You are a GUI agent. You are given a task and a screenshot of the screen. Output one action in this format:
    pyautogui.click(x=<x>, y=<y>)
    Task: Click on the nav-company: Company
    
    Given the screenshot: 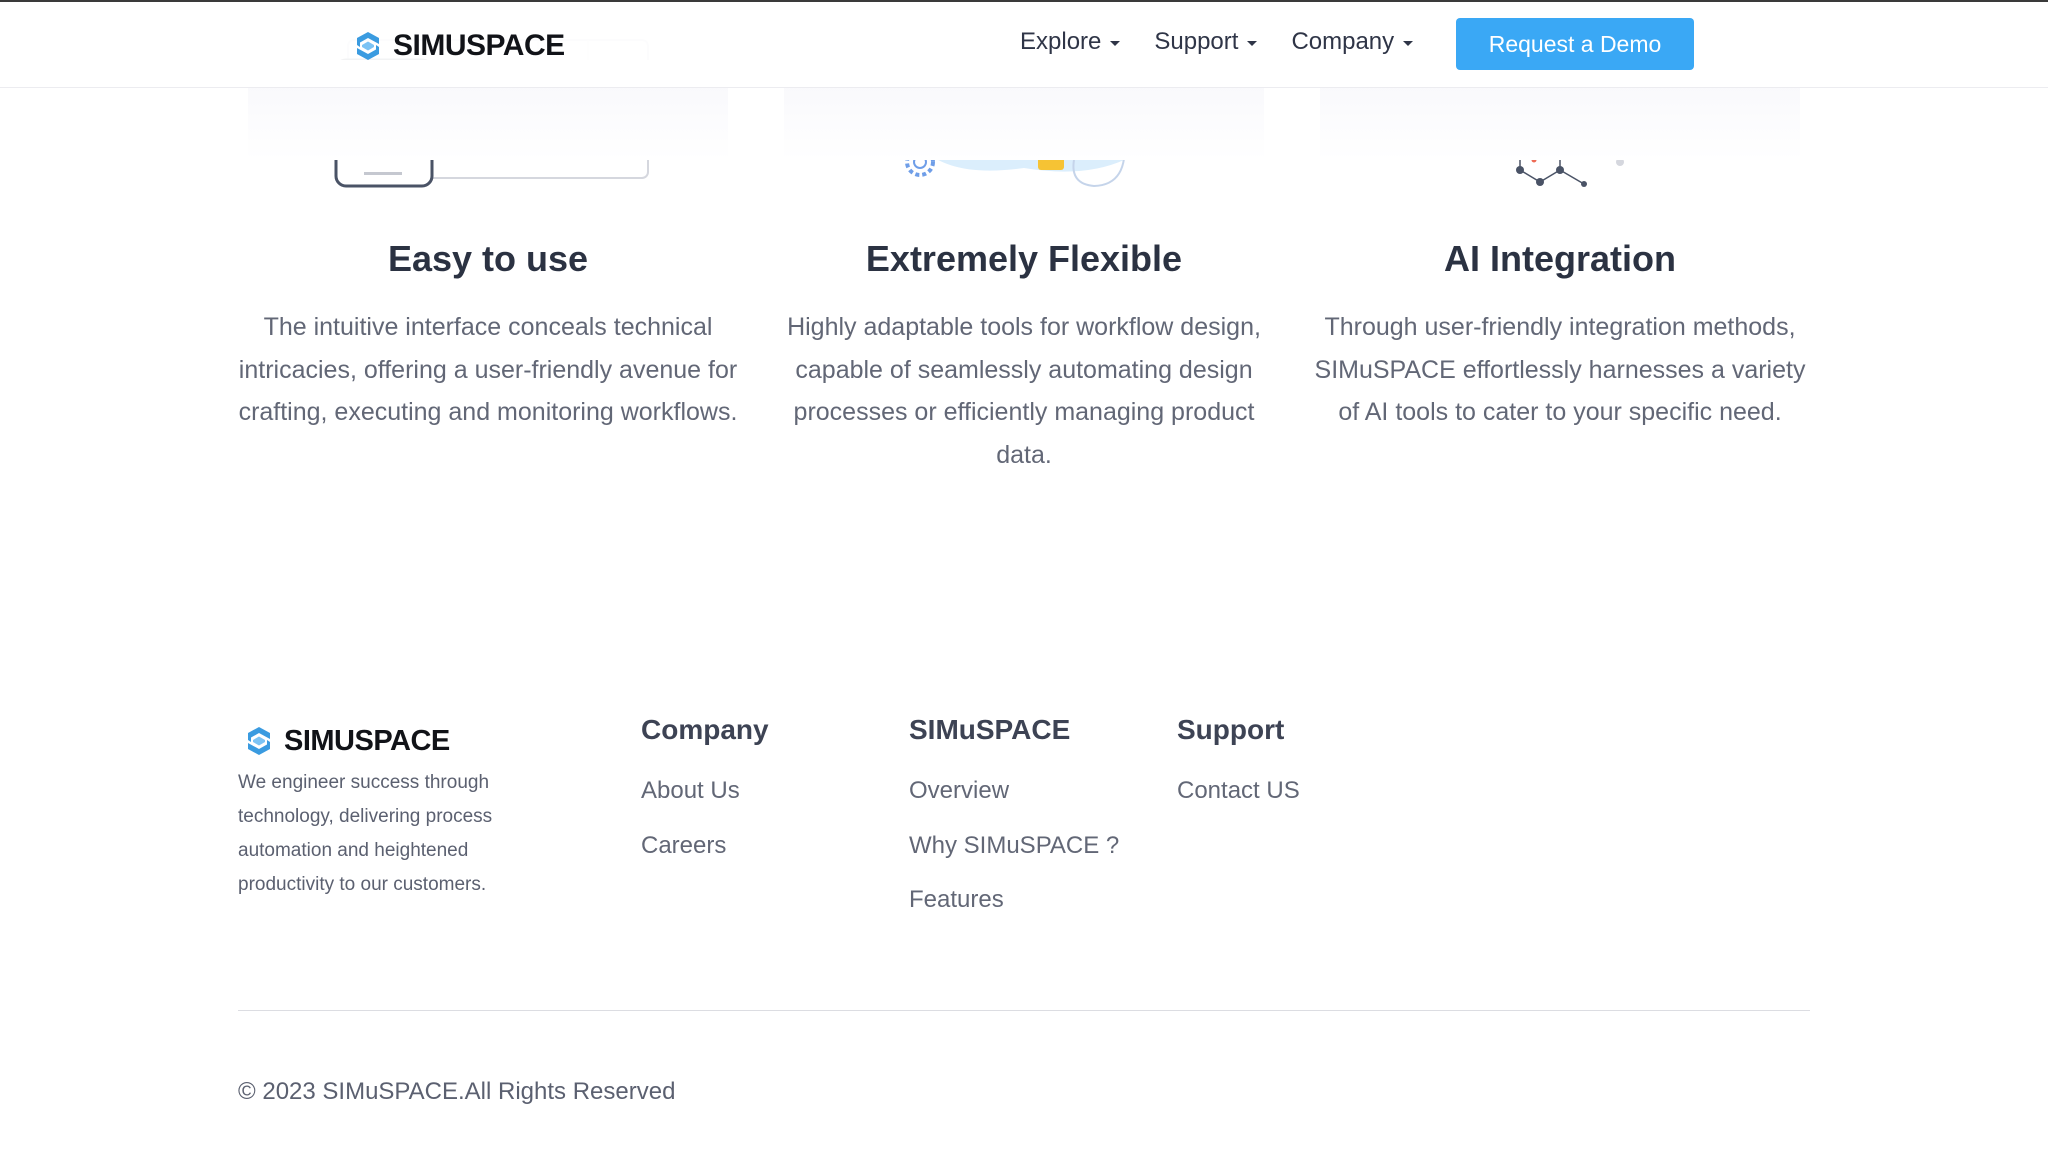 What is the action you would take?
    pyautogui.click(x=1352, y=42)
    